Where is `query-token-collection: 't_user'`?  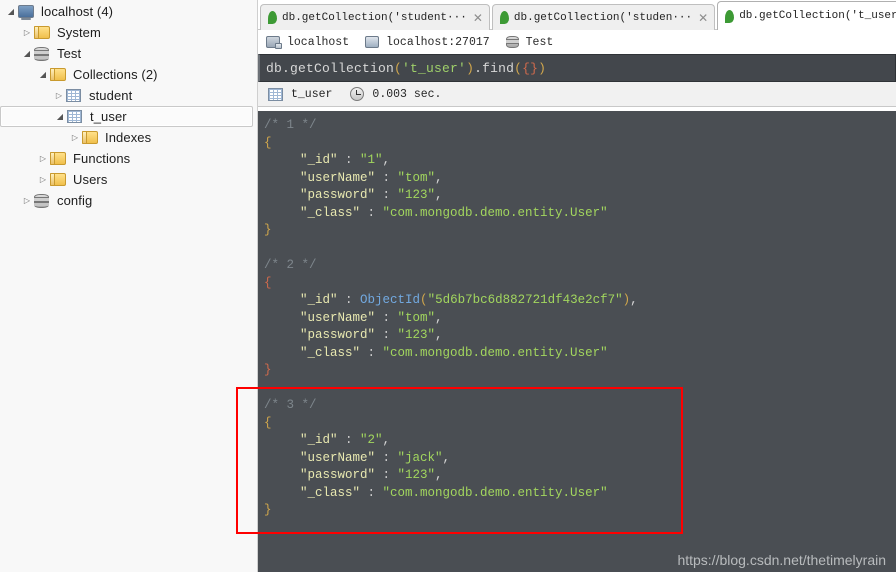 query-token-collection: 't_user' is located at coordinates (434, 68).